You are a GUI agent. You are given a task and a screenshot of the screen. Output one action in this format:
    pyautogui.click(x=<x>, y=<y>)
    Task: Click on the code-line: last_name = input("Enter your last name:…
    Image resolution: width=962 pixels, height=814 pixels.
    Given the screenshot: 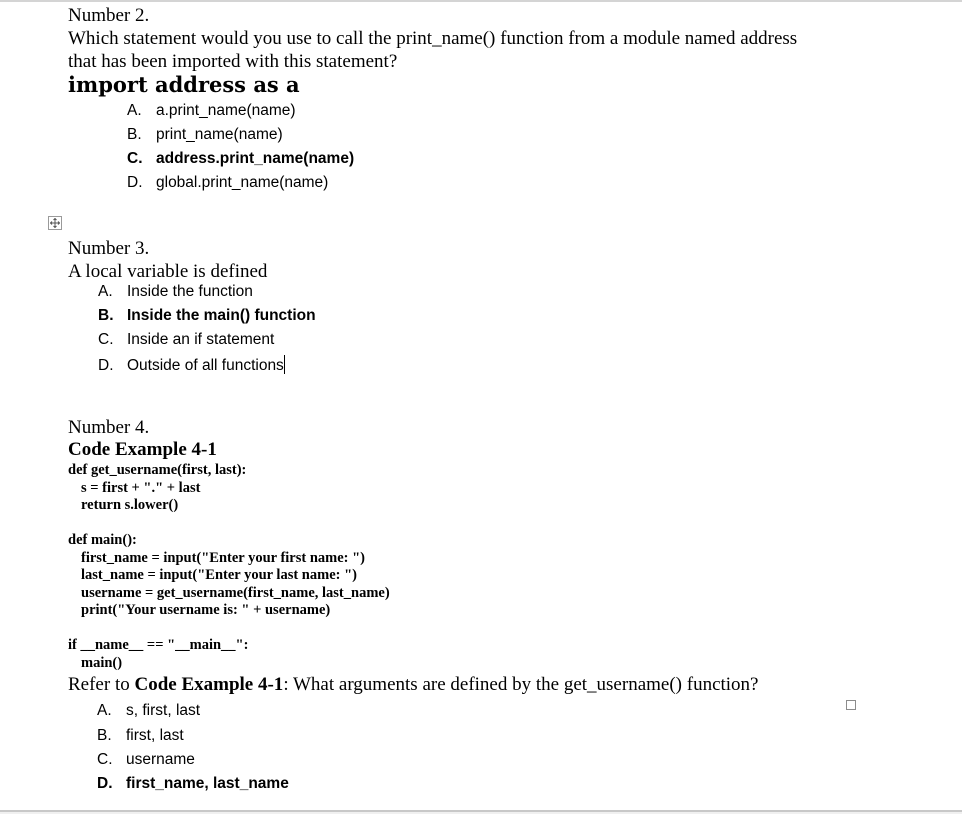 What is the action you would take?
    pyautogui.click(x=219, y=575)
    